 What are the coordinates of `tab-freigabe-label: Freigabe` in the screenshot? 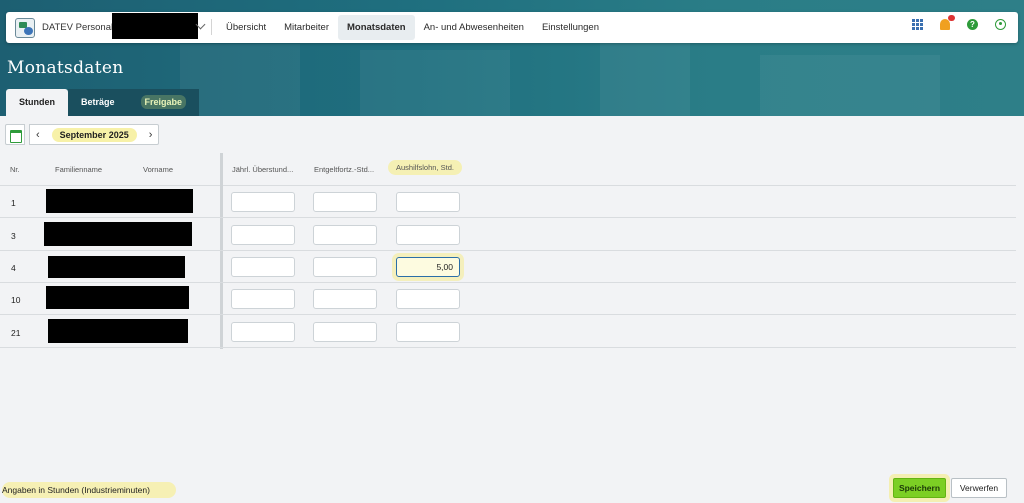 It's located at (163, 102).